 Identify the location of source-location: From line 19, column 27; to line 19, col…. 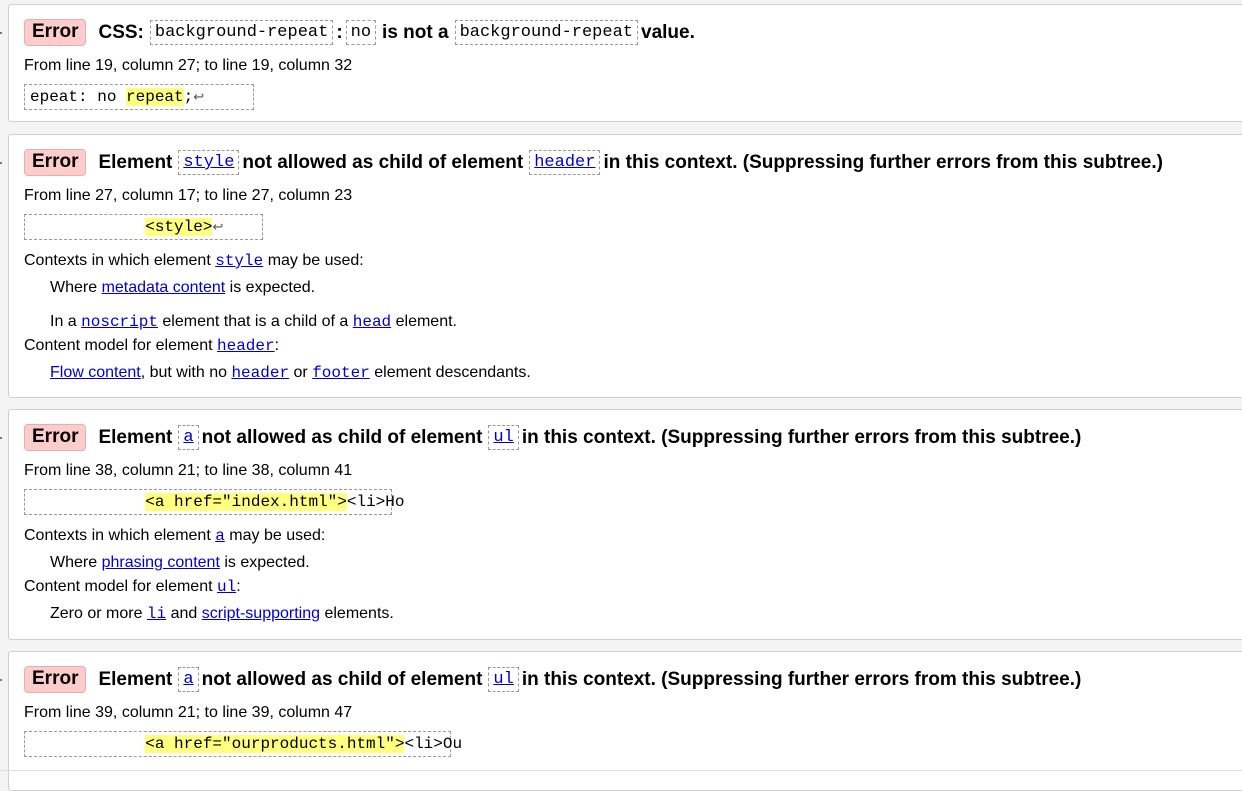
(188, 65).